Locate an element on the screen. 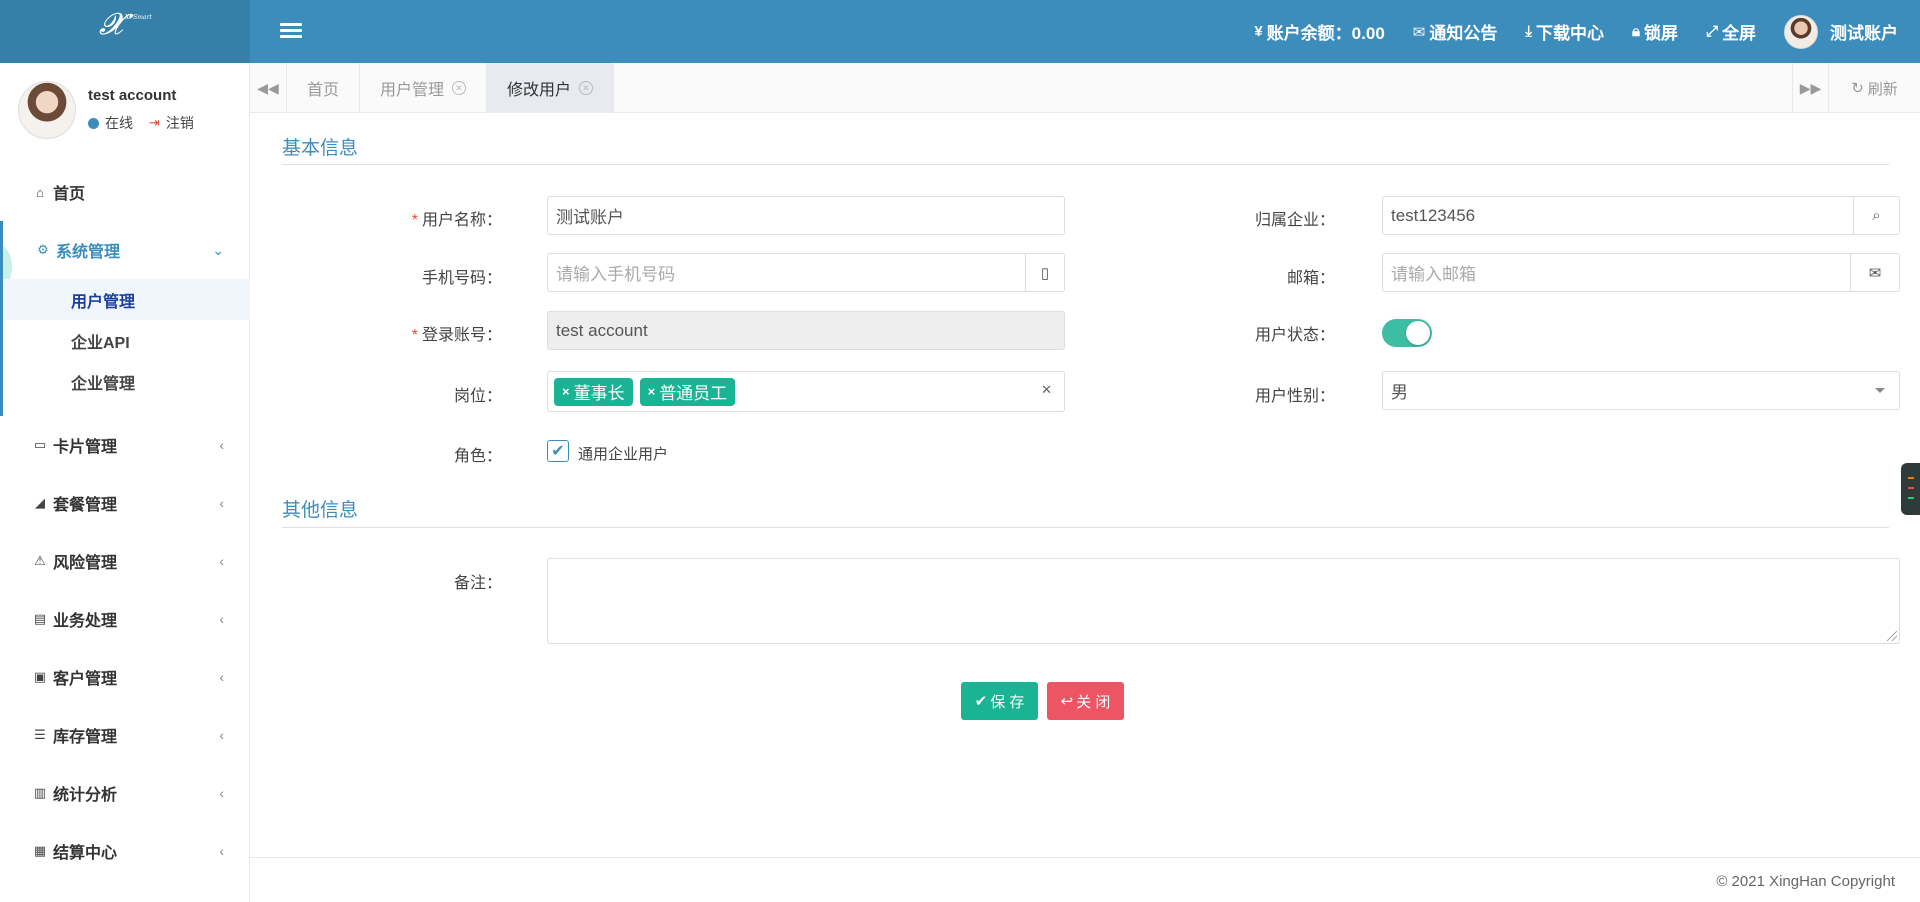  download-icon: ⤓ is located at coordinates (1528, 31).